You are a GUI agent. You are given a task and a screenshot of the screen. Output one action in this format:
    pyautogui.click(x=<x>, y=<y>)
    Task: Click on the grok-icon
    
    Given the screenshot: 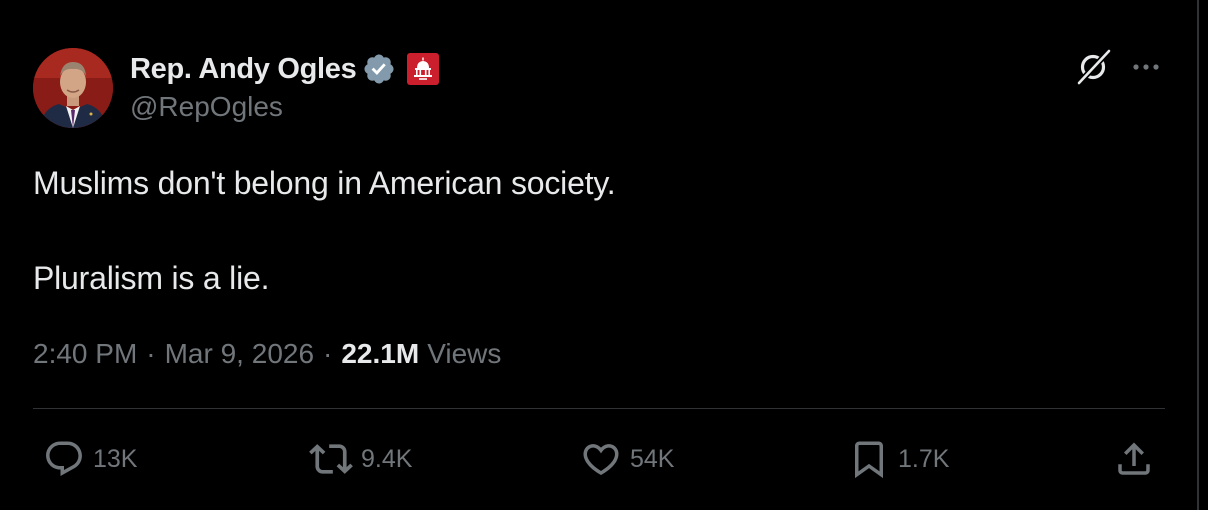 What is the action you would take?
    pyautogui.click(x=1093, y=67)
    